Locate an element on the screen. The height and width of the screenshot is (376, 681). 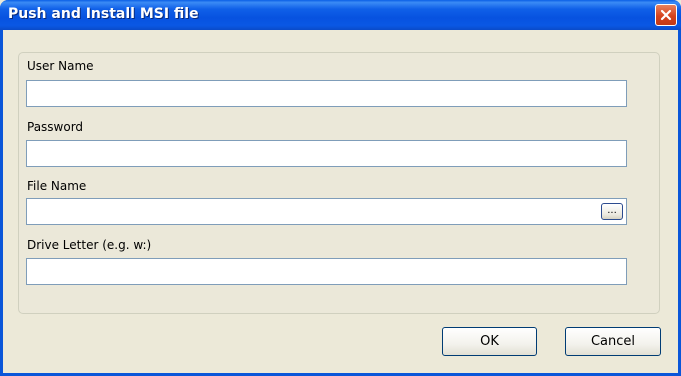
password-label: Password is located at coordinates (55, 127).